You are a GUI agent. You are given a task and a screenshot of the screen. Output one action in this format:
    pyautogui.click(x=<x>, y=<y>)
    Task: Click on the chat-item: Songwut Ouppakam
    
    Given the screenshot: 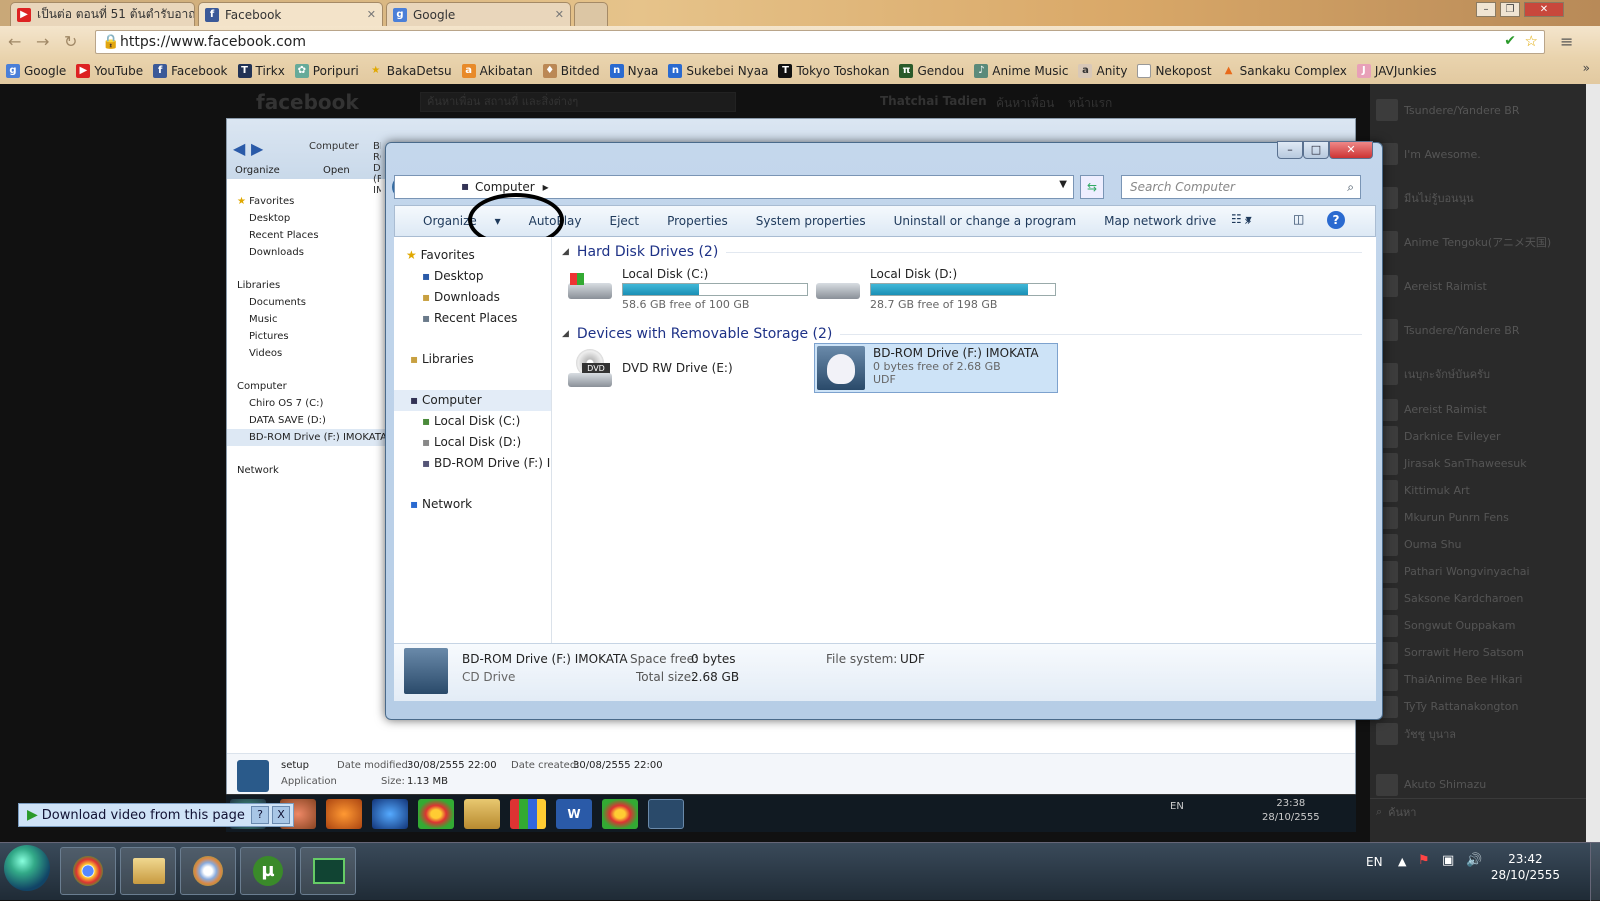 What is the action you would take?
    pyautogui.click(x=1478, y=625)
    